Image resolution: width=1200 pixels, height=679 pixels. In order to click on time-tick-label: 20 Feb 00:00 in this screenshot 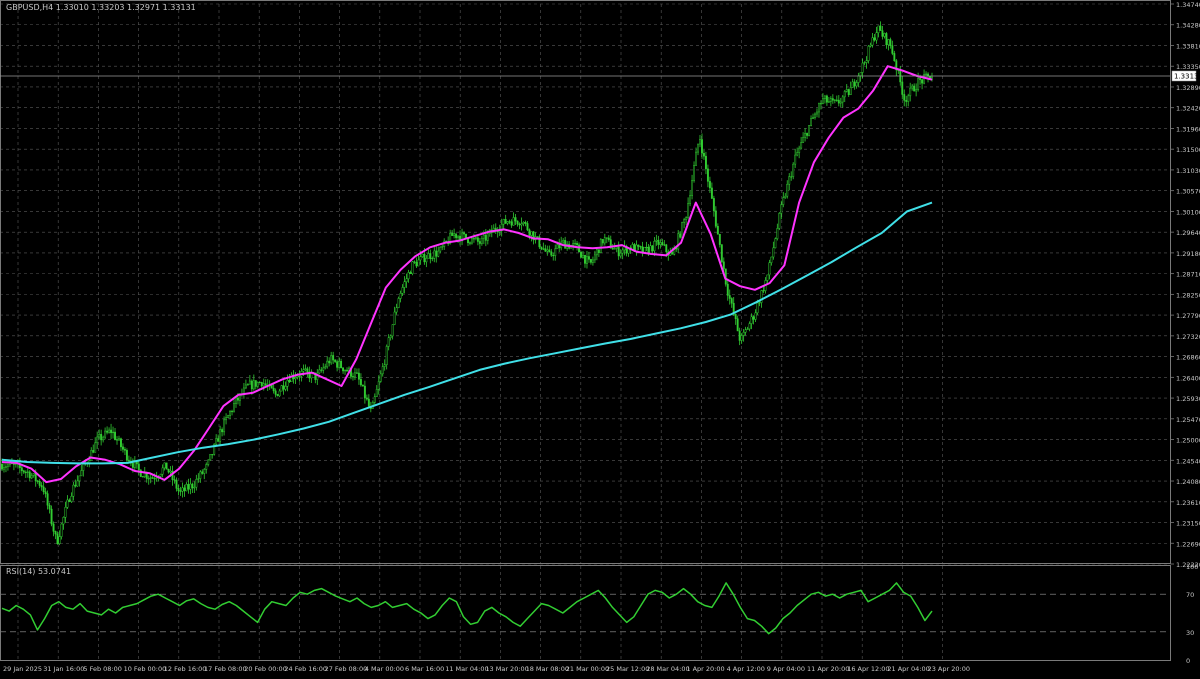, I will do `click(265, 669)`.